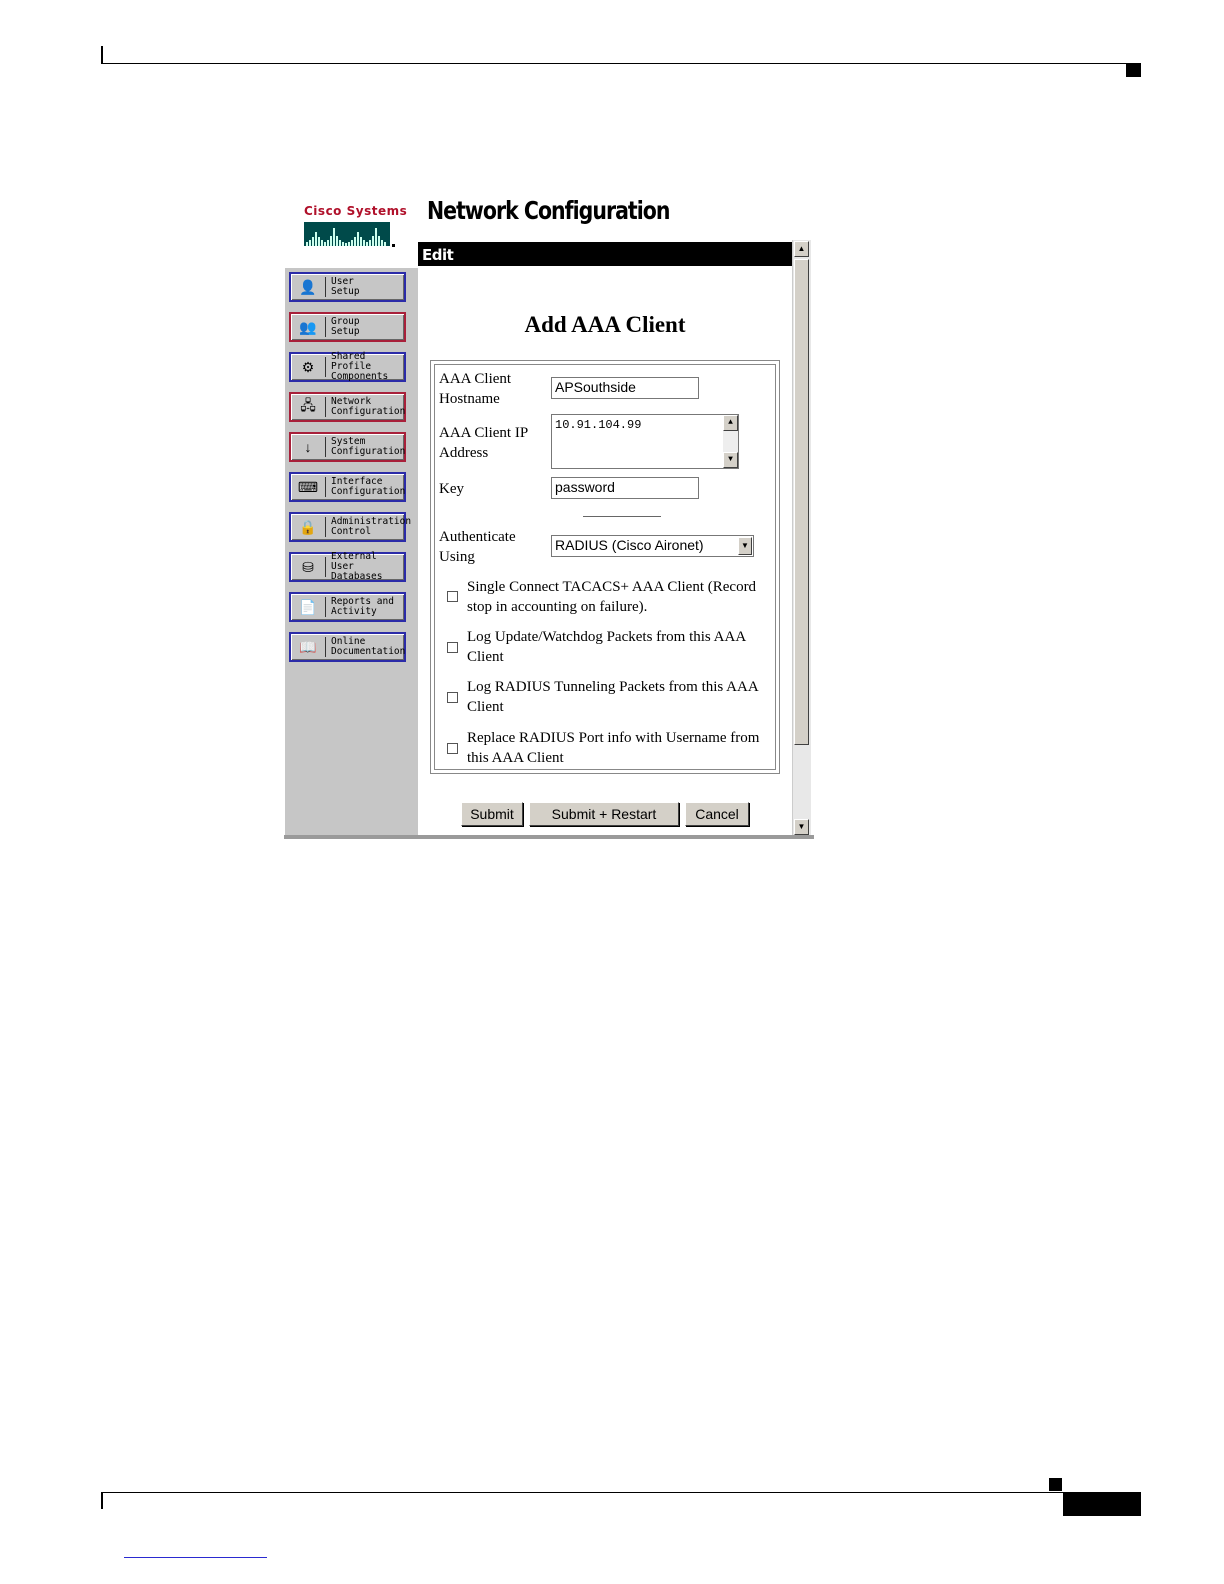 The height and width of the screenshot is (1584, 1224). What do you see at coordinates (621, 1492) in the screenshot?
I see `page-footer-rule` at bounding box center [621, 1492].